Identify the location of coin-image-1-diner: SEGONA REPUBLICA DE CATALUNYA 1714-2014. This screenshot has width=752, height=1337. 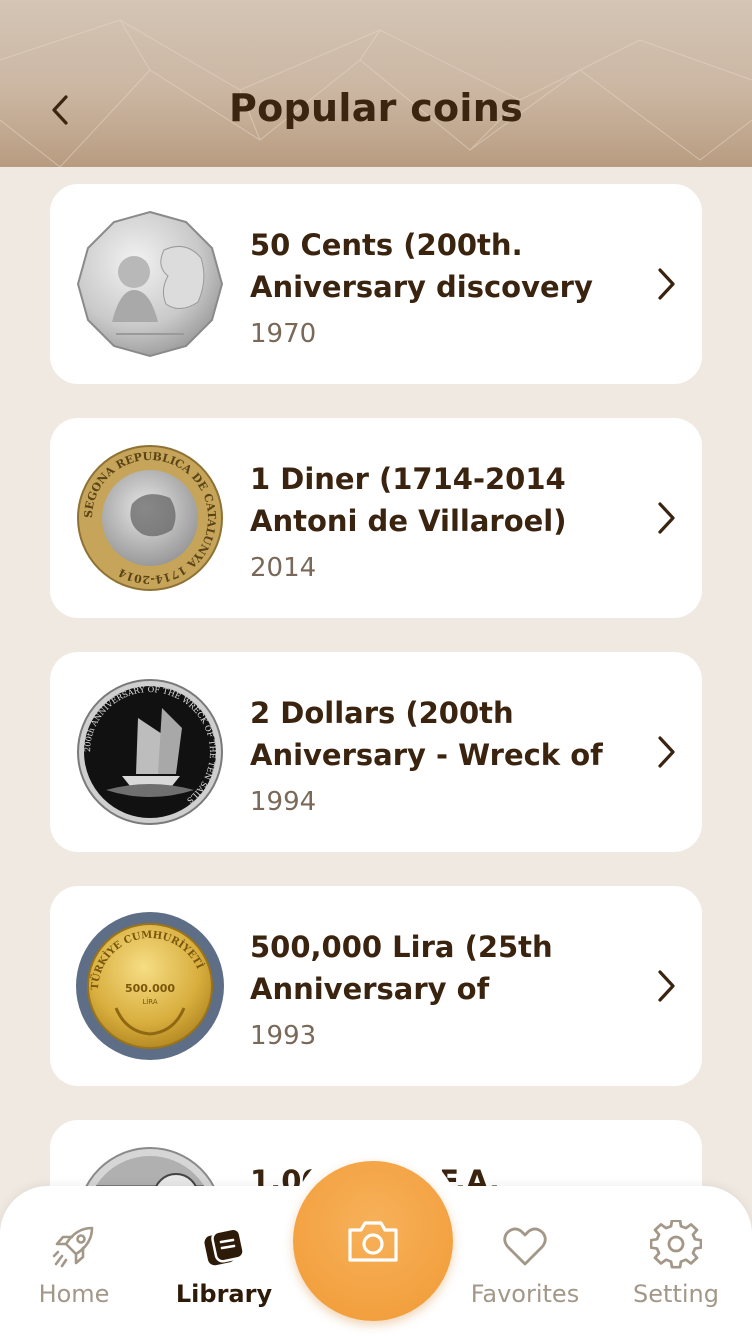
(150, 518).